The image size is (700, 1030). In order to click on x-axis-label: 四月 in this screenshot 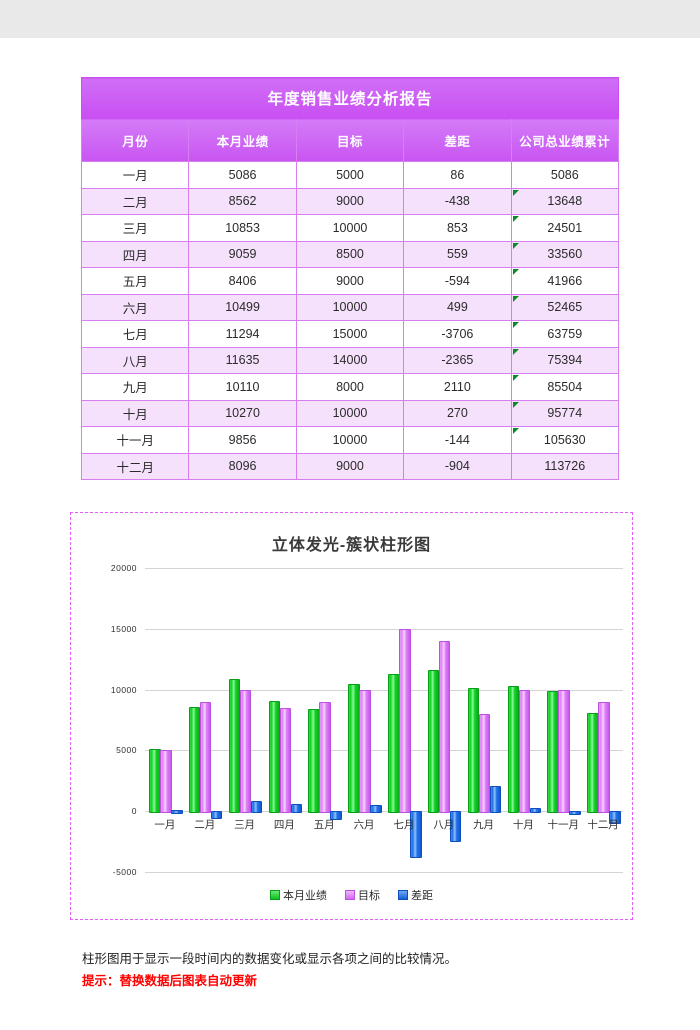, I will do `click(284, 825)`.